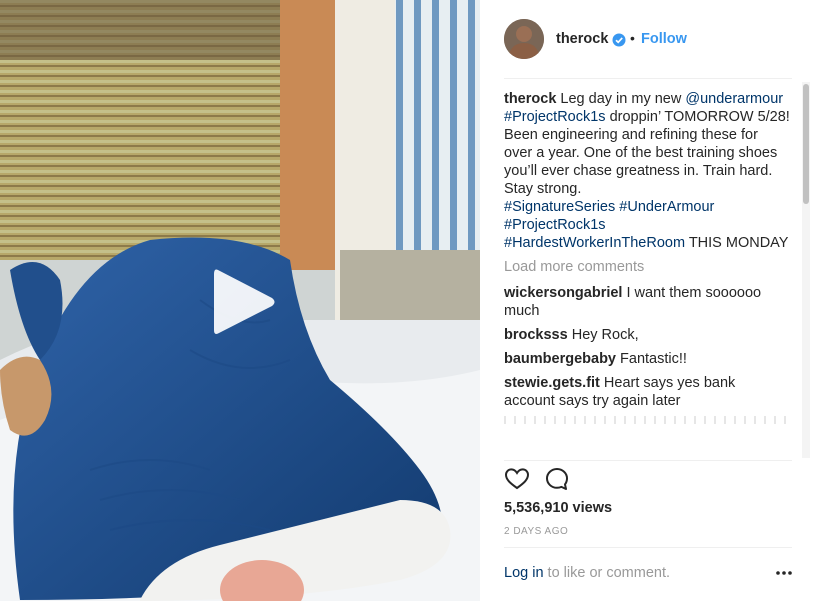  What do you see at coordinates (563, 293) in the screenshot?
I see `comment-username: wickersongabriel` at bounding box center [563, 293].